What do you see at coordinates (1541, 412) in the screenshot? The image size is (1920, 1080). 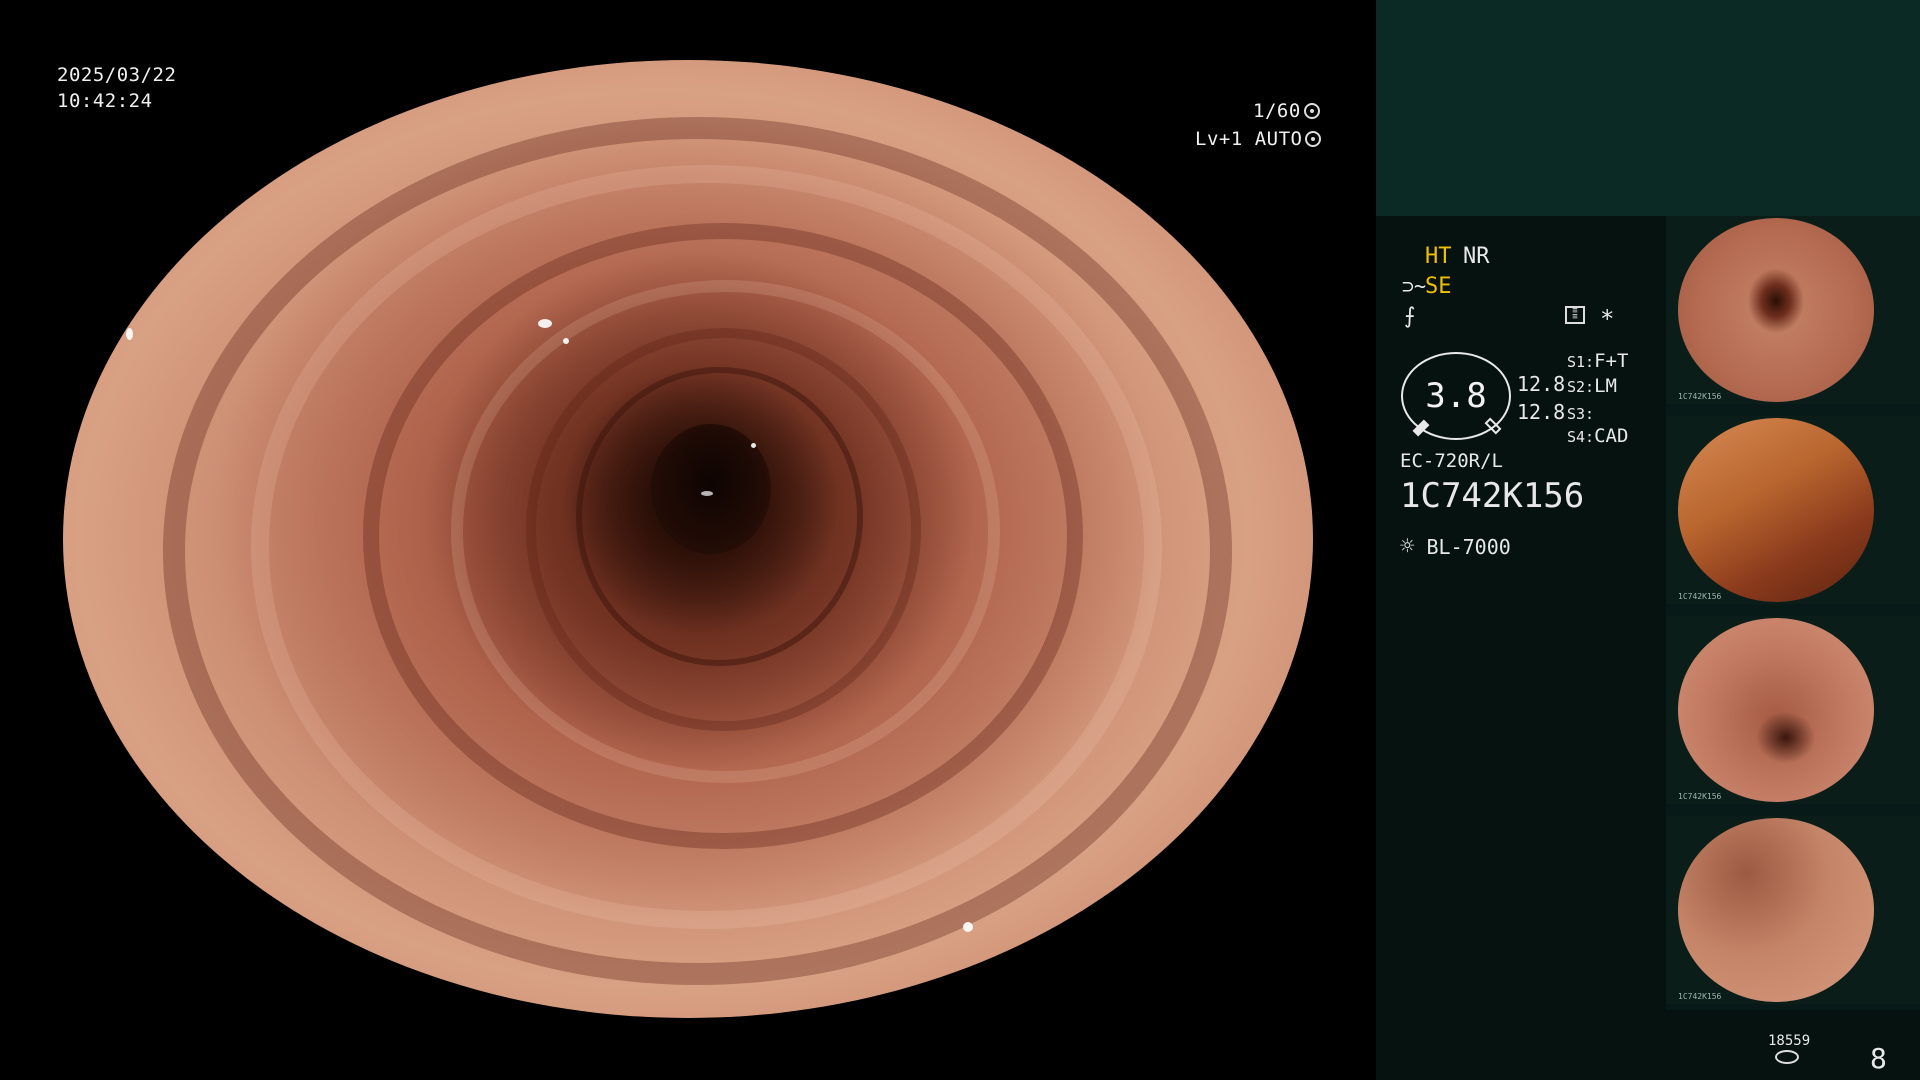 I see `value-lower: 12.8` at bounding box center [1541, 412].